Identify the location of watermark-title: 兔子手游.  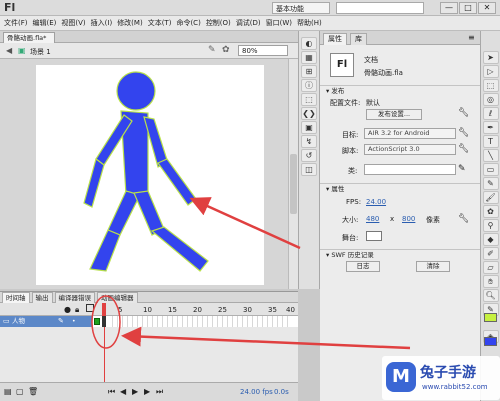
(448, 373).